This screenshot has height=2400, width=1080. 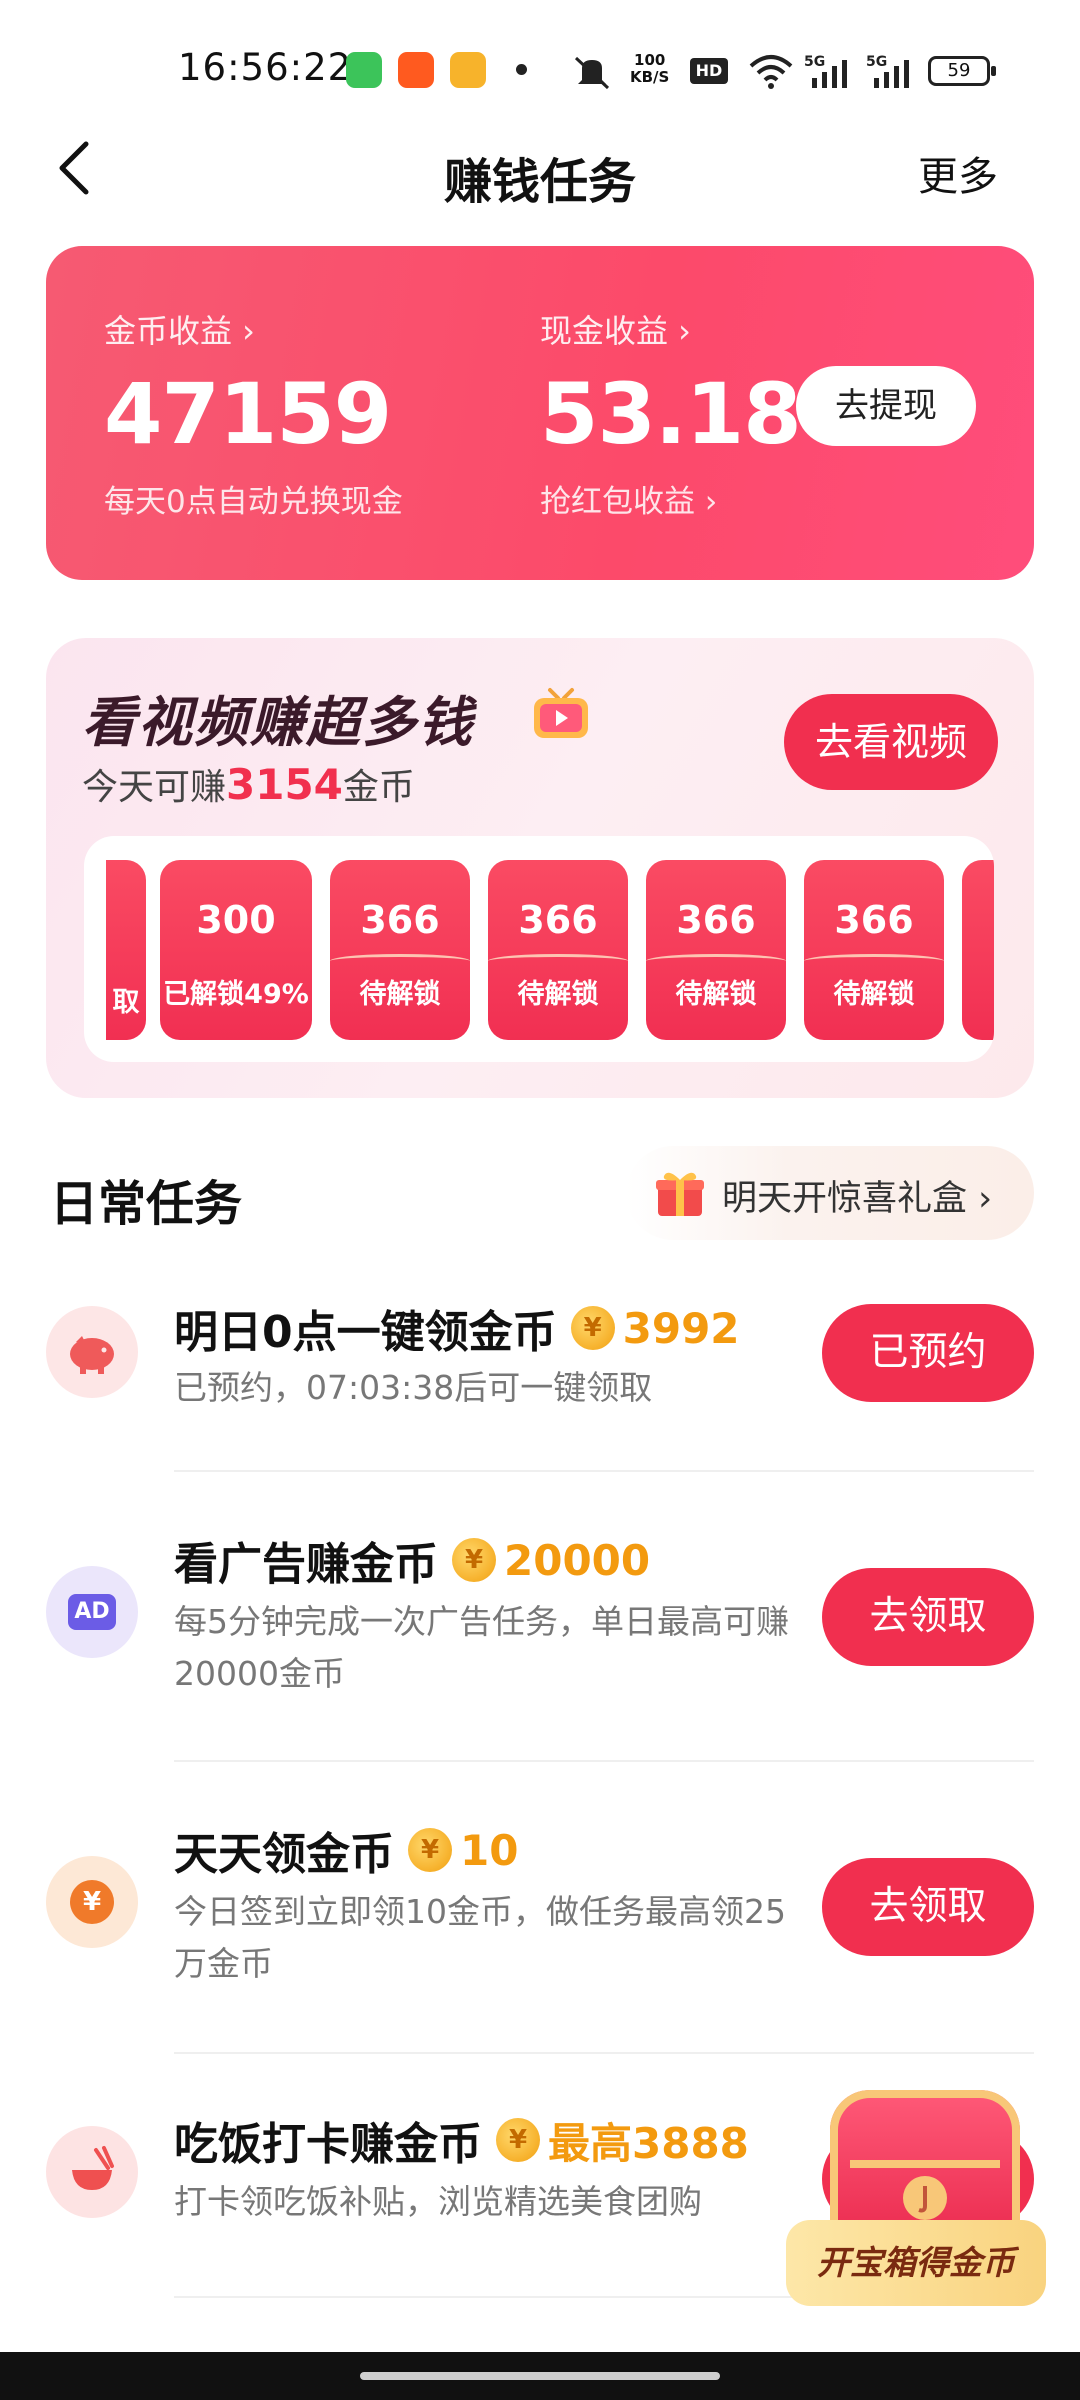 I want to click on reserved-button: 已预约, so click(x=928, y=1353).